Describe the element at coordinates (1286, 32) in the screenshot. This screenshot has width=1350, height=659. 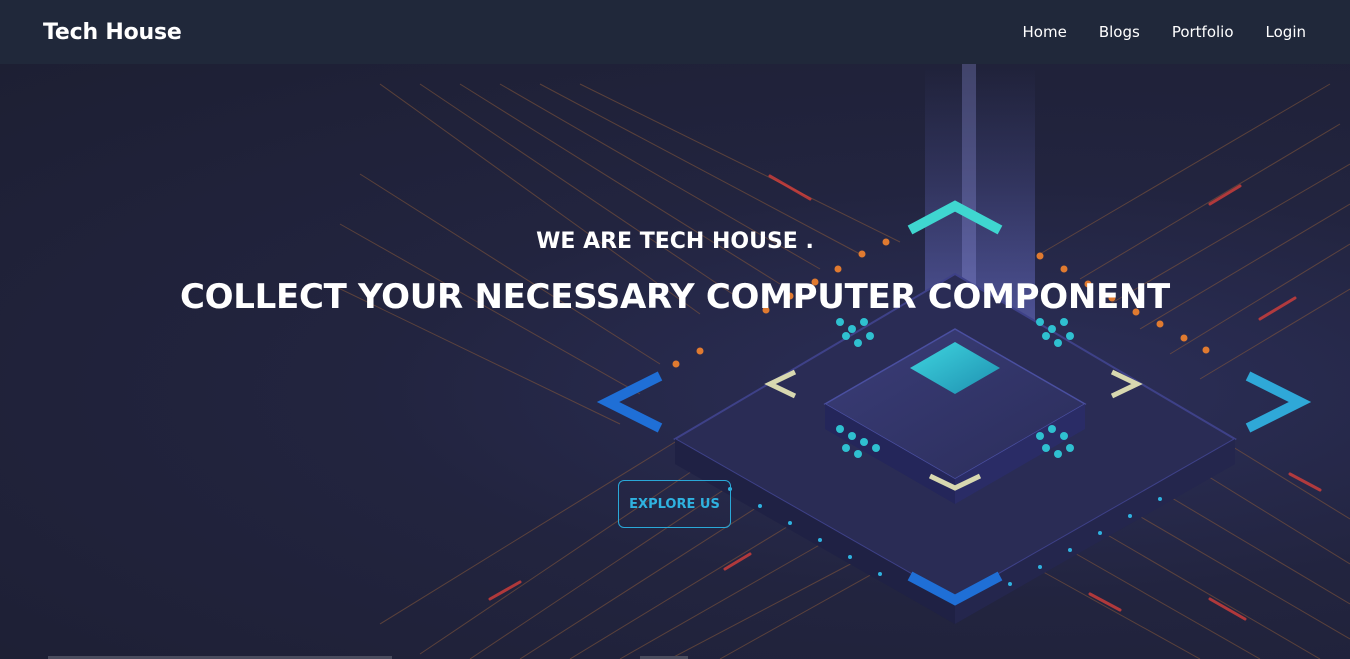
I see `nav-link-login: Login` at that location.